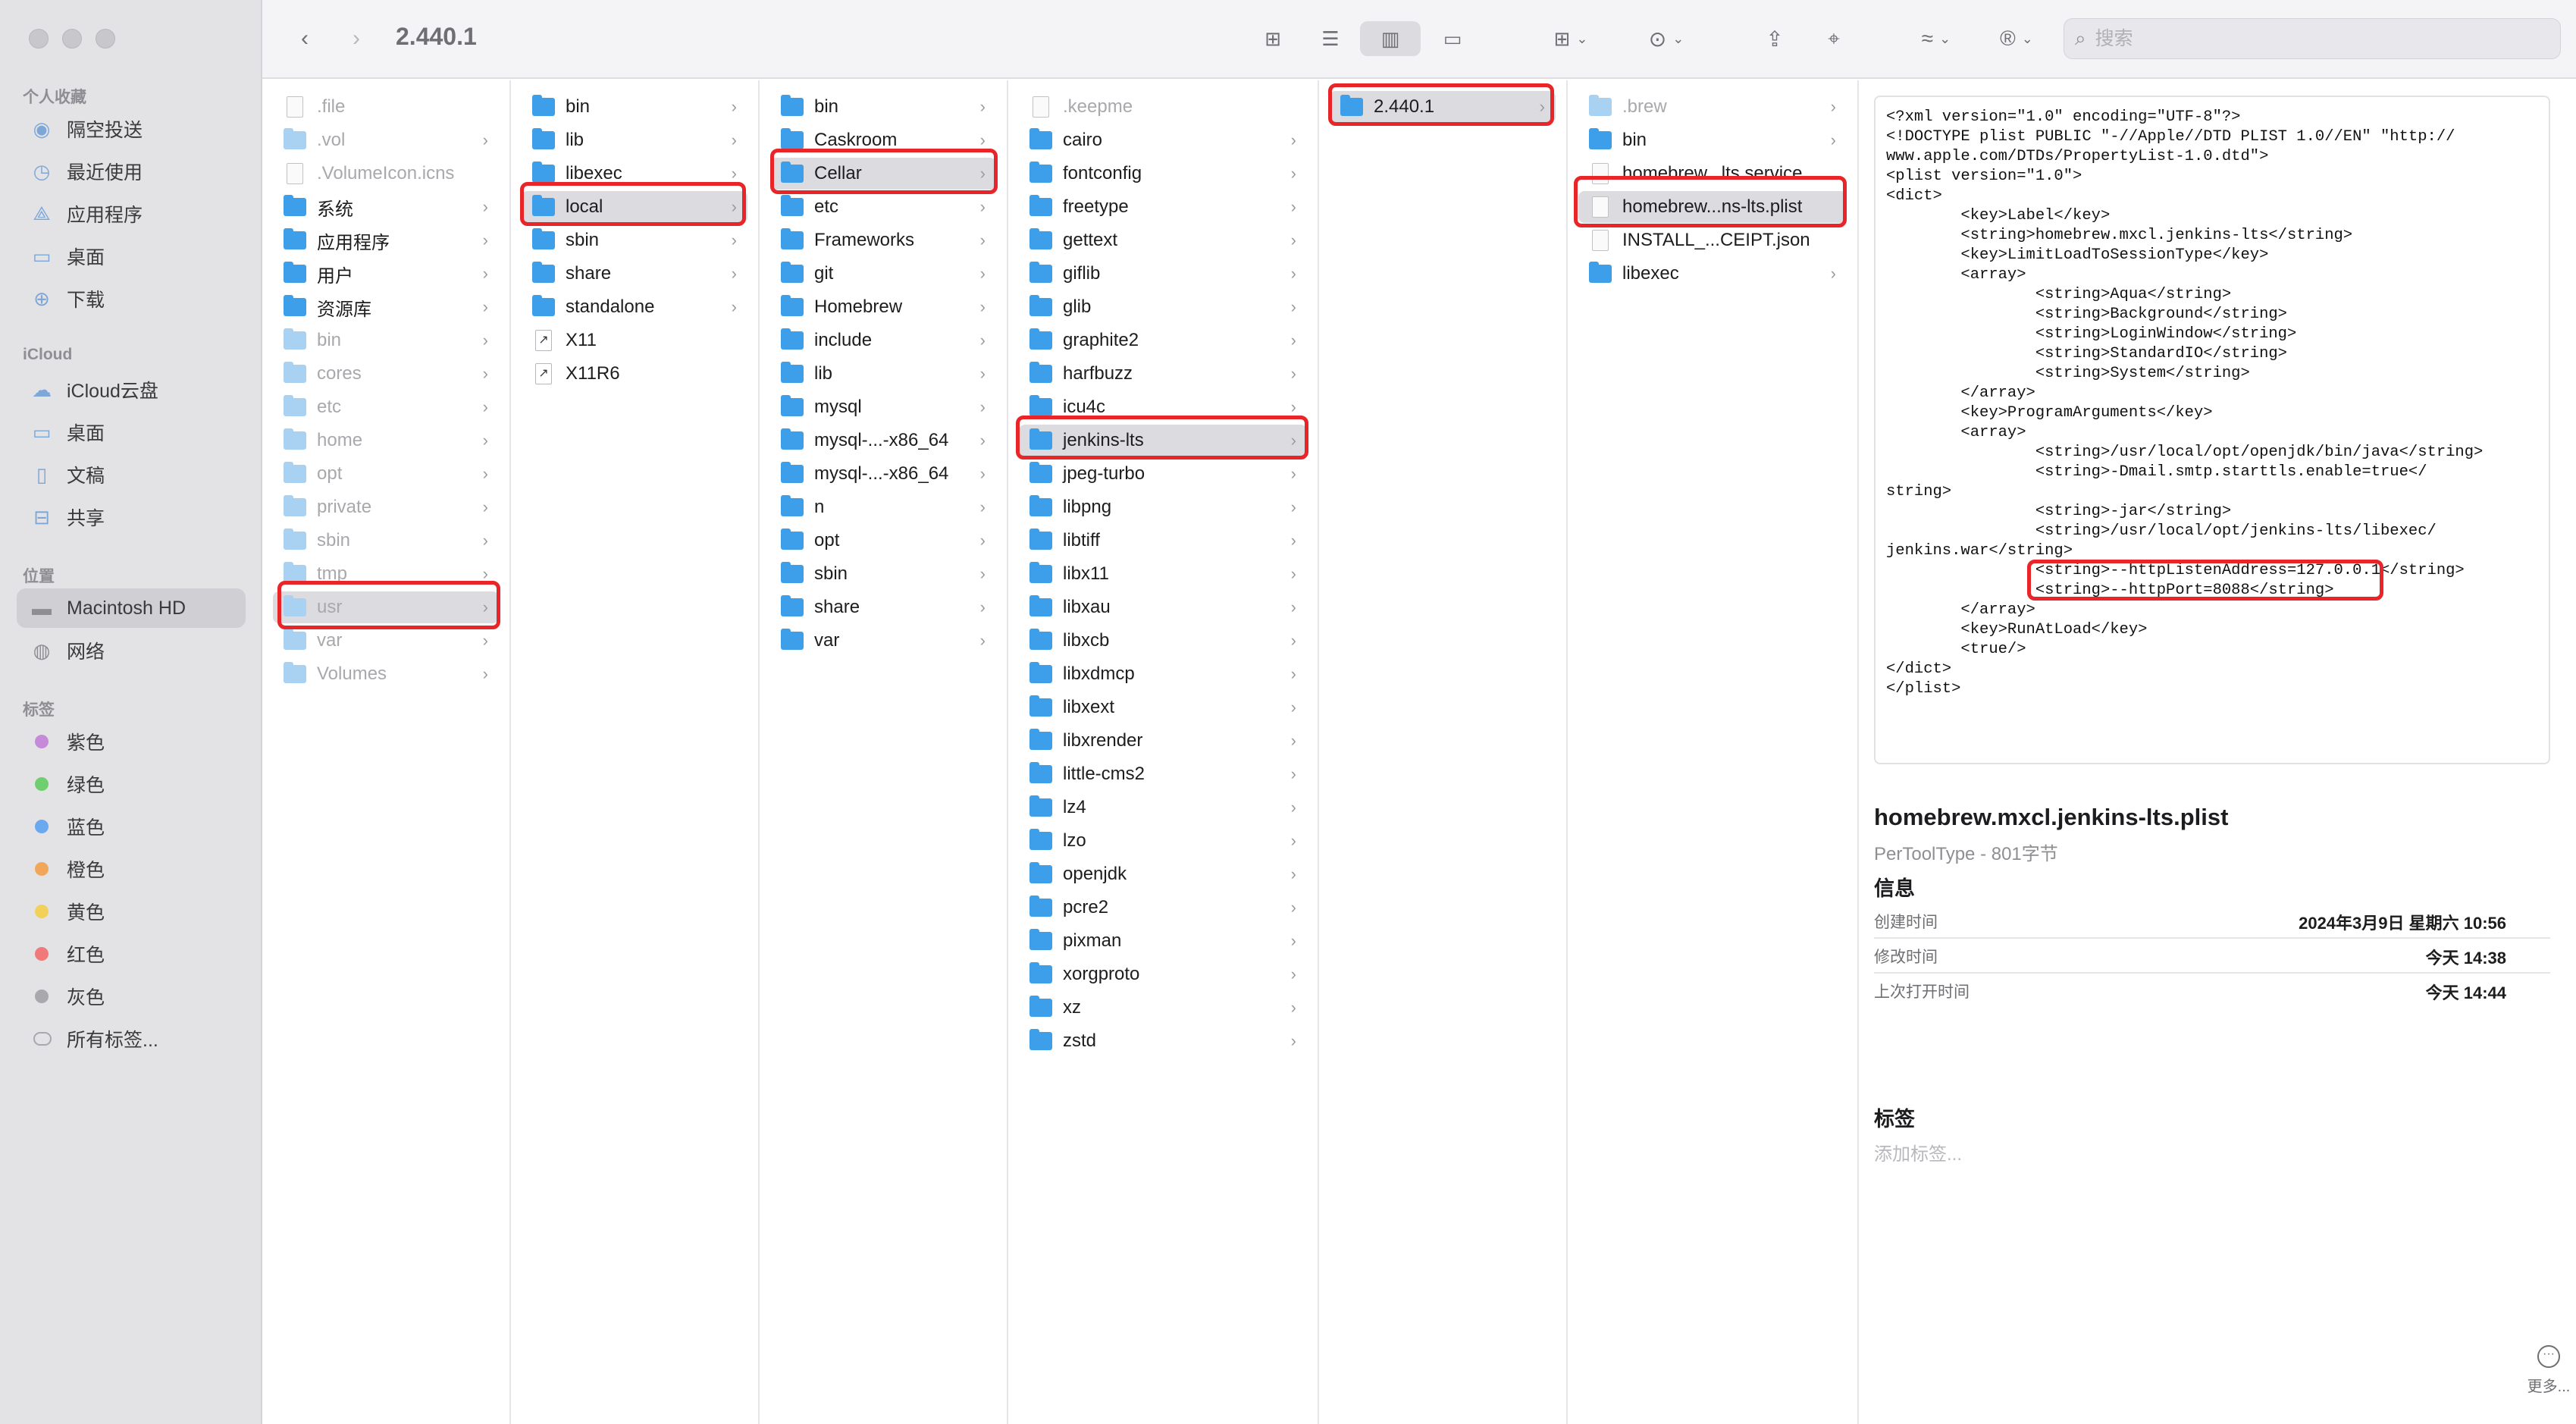  I want to click on sidebar-item-documents: ▯ 文稿, so click(131, 474).